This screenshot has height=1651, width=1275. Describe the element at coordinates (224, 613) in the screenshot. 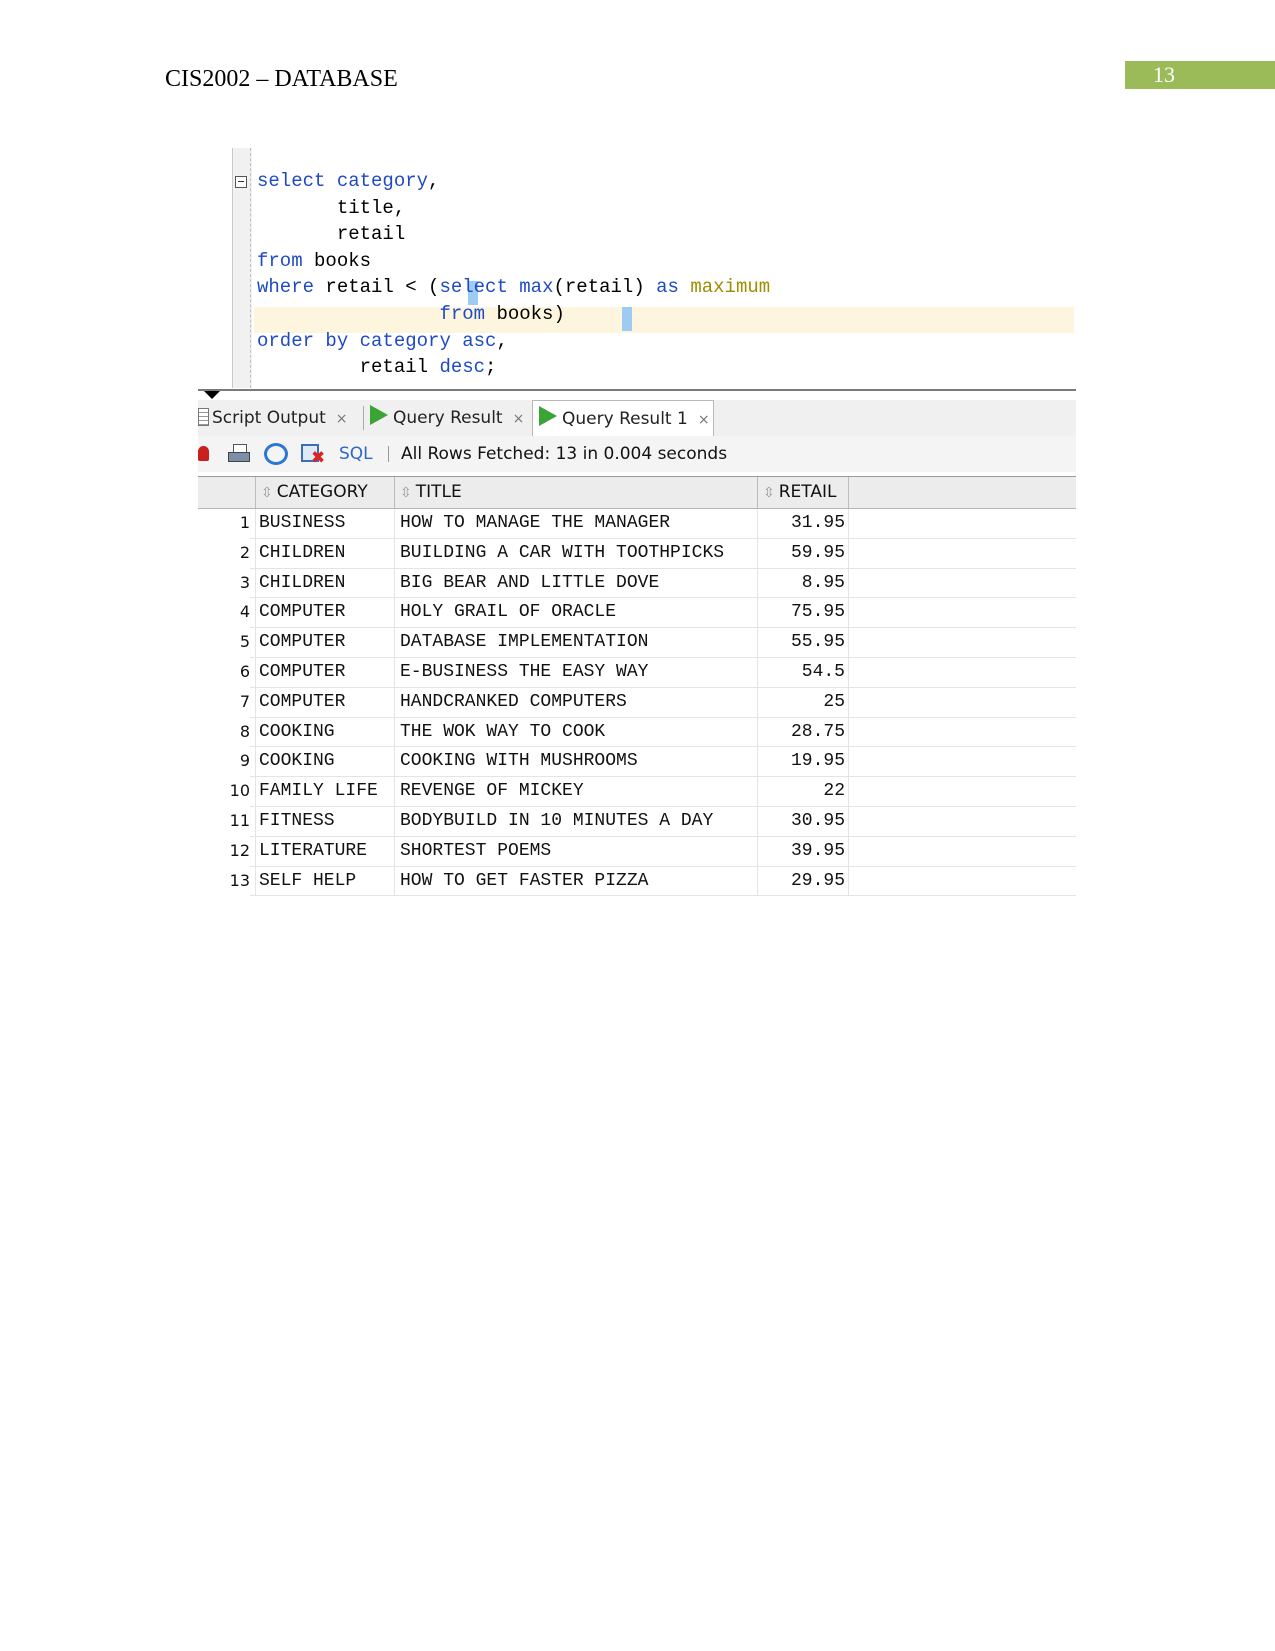

I see `row-number: 4` at that location.